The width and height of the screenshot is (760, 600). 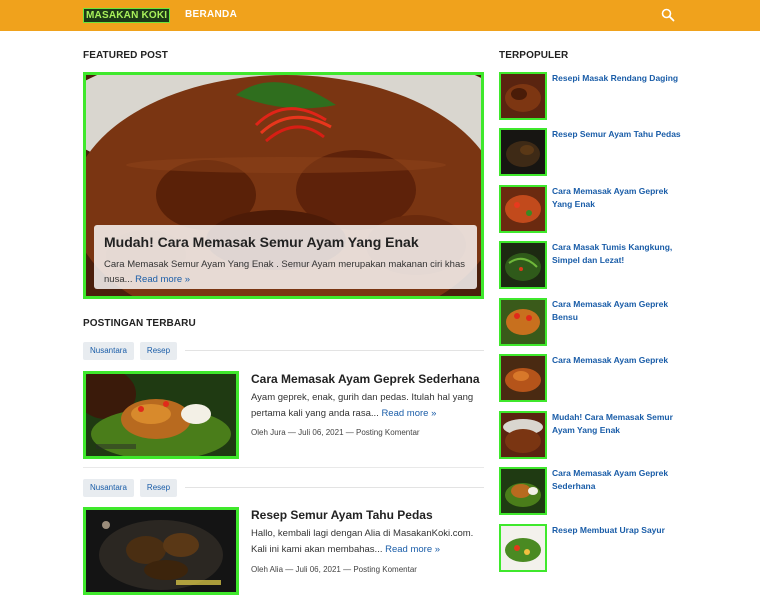 I want to click on nav-home-link: BERANDA, so click(x=211, y=14).